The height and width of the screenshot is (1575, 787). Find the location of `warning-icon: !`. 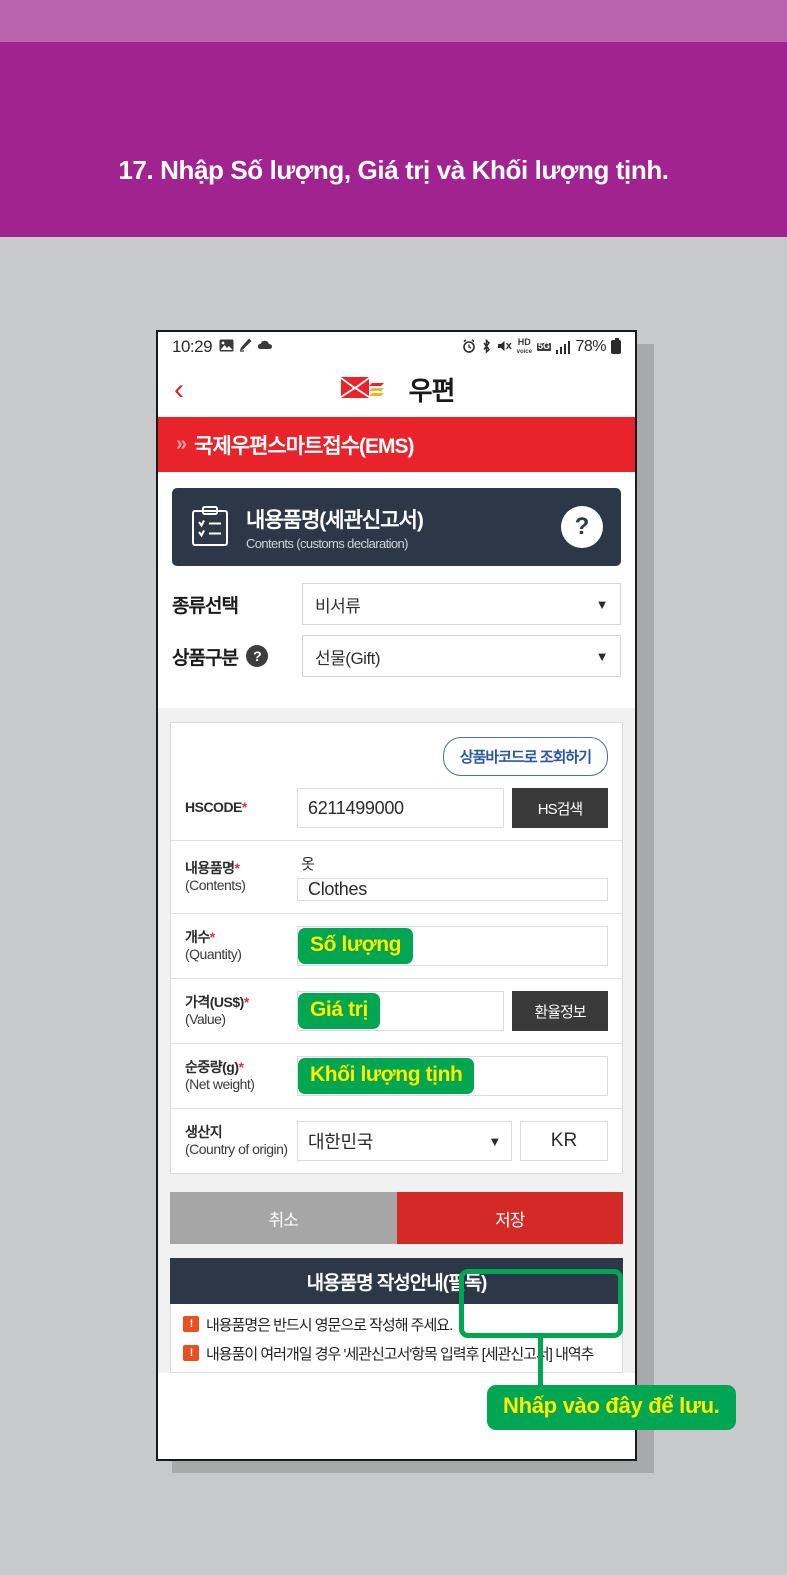

warning-icon: ! is located at coordinates (191, 1324).